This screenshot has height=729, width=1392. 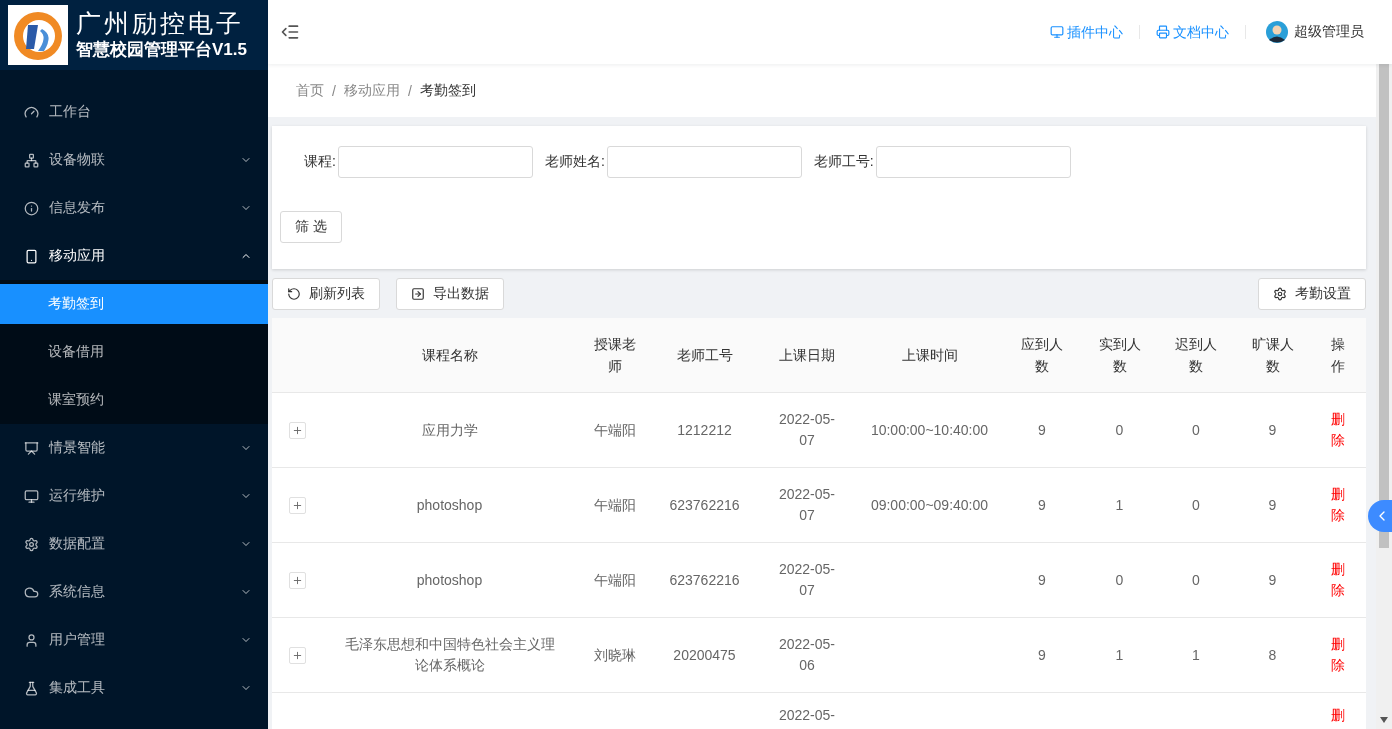 What do you see at coordinates (134, 640) in the screenshot?
I see `sidebar-item: 用户管理` at bounding box center [134, 640].